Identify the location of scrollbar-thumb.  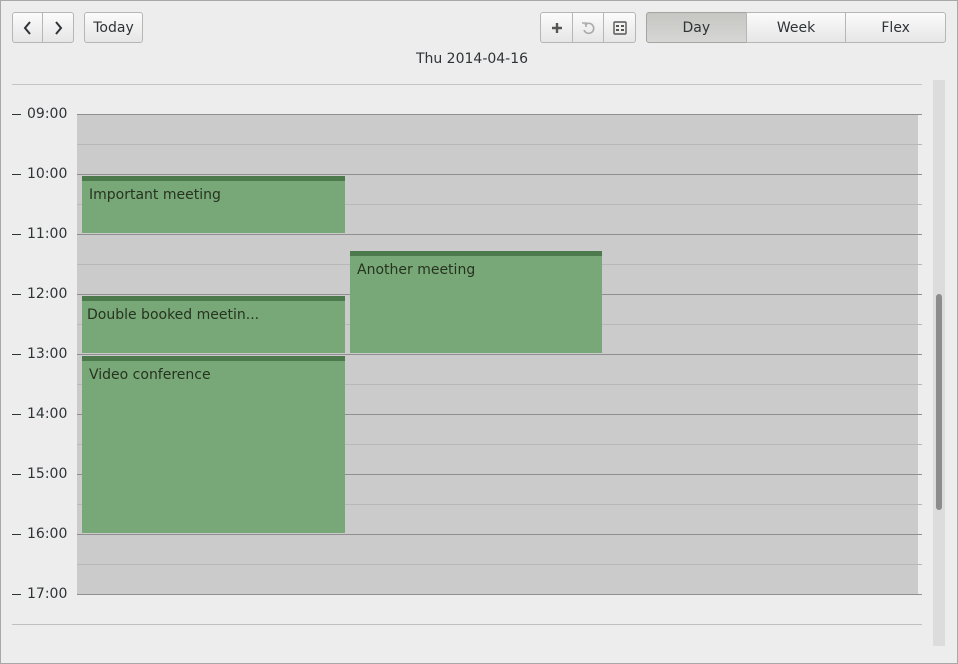
(939, 402).